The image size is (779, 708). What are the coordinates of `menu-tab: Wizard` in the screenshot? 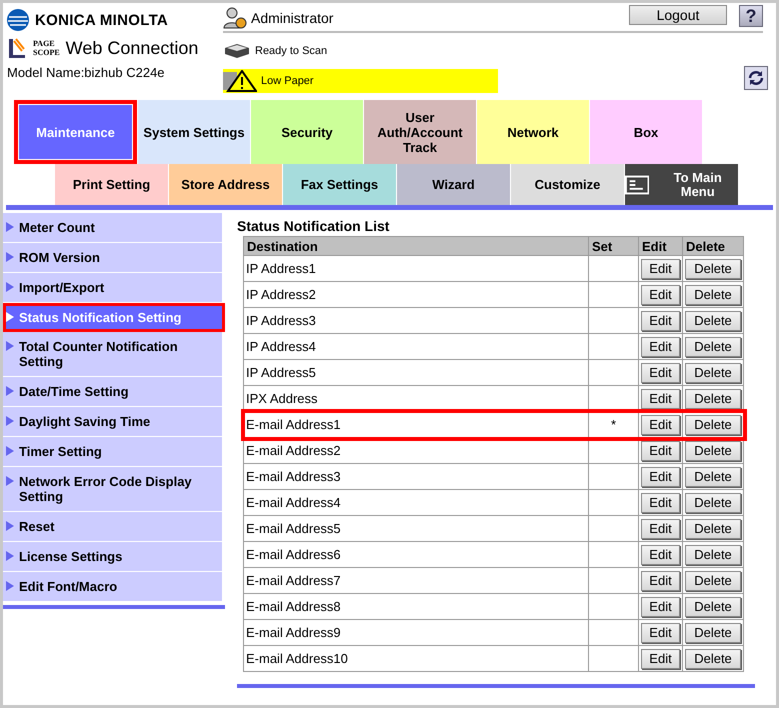 It's located at (453, 184).